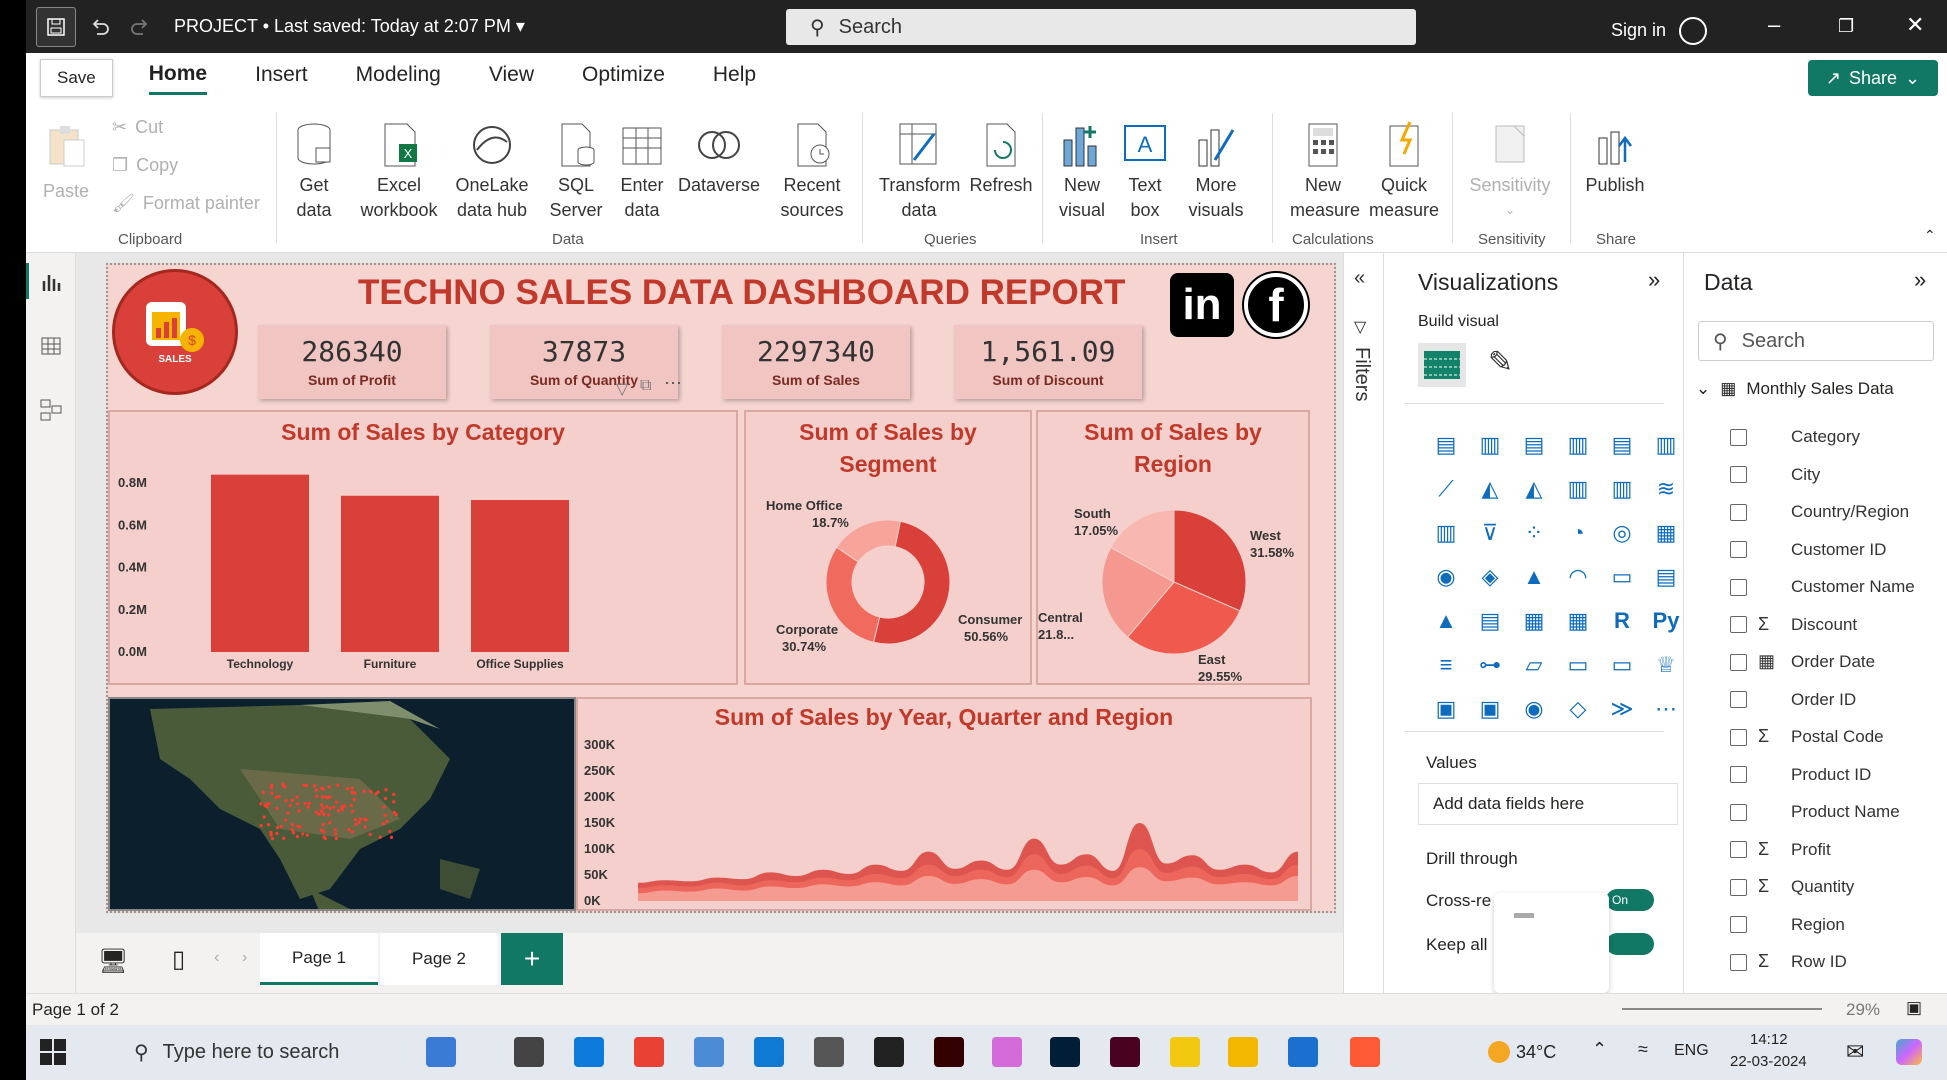 Image resolution: width=1947 pixels, height=1080 pixels. What do you see at coordinates (1578, 445) in the screenshot?
I see `visual-clustered-column-icon: ▥` at bounding box center [1578, 445].